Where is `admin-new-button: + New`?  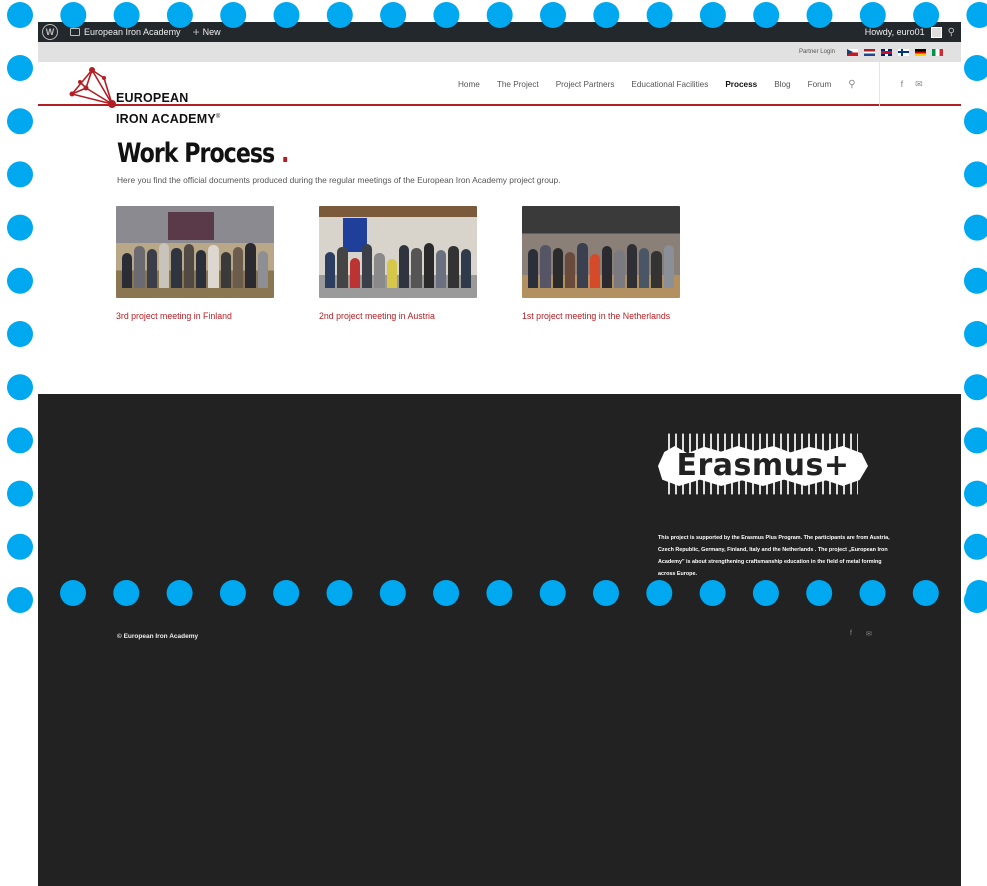
admin-new-button: + New is located at coordinates (207, 32).